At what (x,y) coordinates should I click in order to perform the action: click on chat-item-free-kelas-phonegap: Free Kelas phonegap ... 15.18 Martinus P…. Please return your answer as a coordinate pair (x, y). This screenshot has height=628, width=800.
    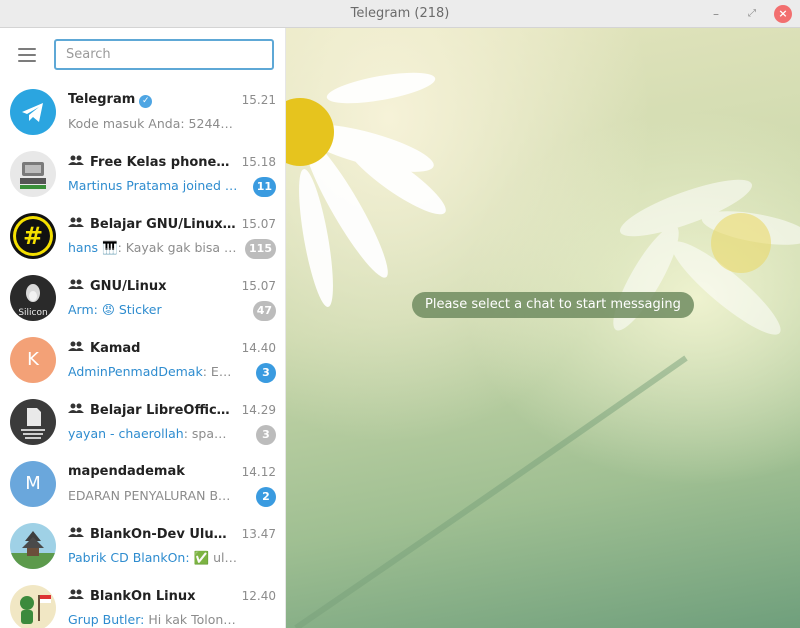
    Looking at the image, I should click on (142, 179).